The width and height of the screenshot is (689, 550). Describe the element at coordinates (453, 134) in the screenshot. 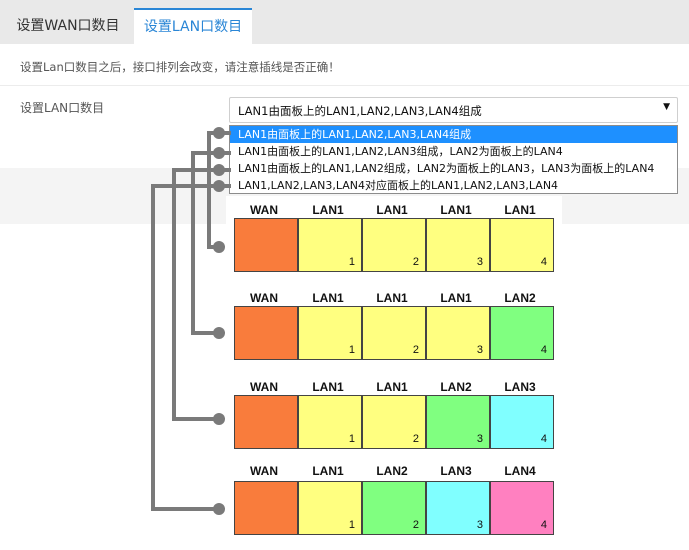

I see `select-option-1: LAN1由面板上的LAN1,LAN2,LAN3,LAN4组成` at that location.